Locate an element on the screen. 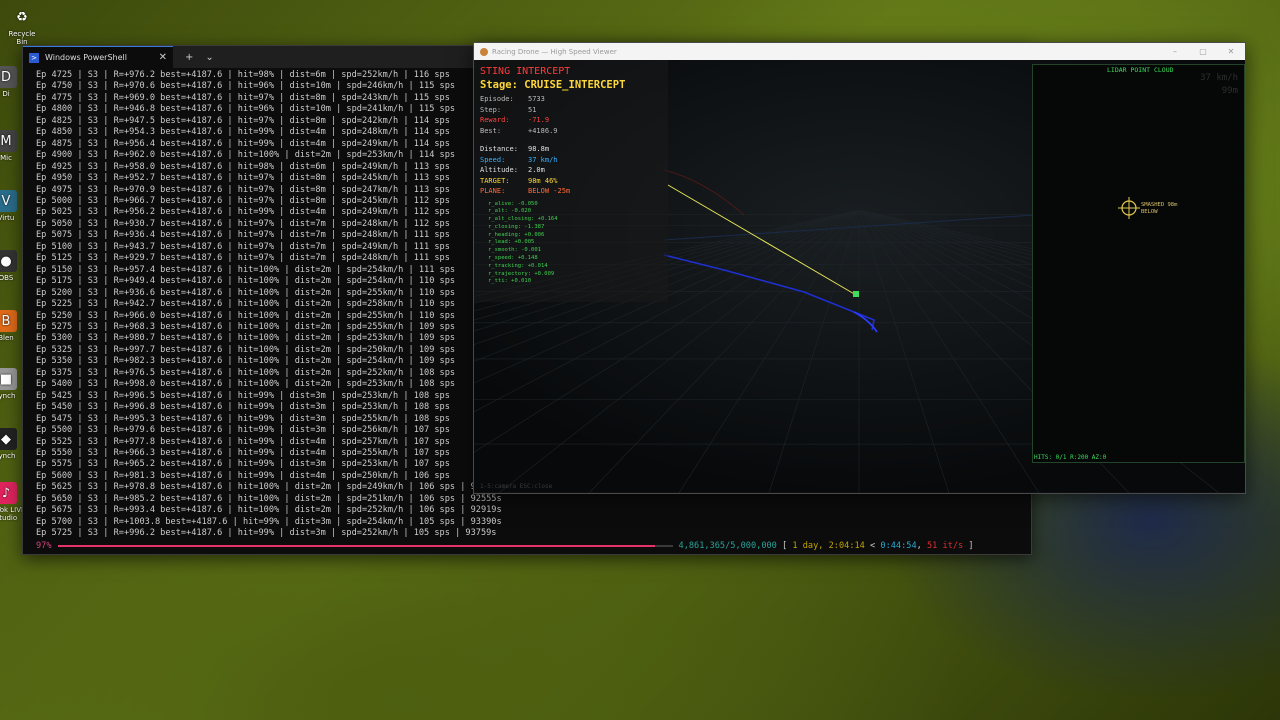  hud-row-value: +4186.9 is located at coordinates (543, 130).